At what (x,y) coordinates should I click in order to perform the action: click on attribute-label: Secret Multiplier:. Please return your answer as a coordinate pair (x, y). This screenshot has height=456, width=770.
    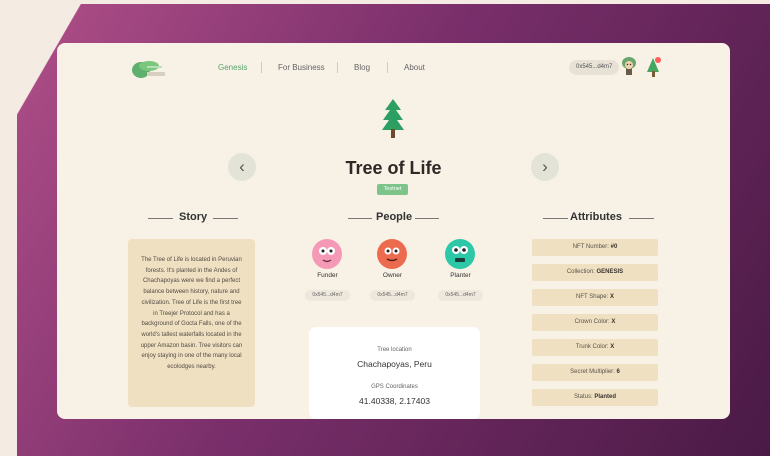
    Looking at the image, I should click on (592, 372).